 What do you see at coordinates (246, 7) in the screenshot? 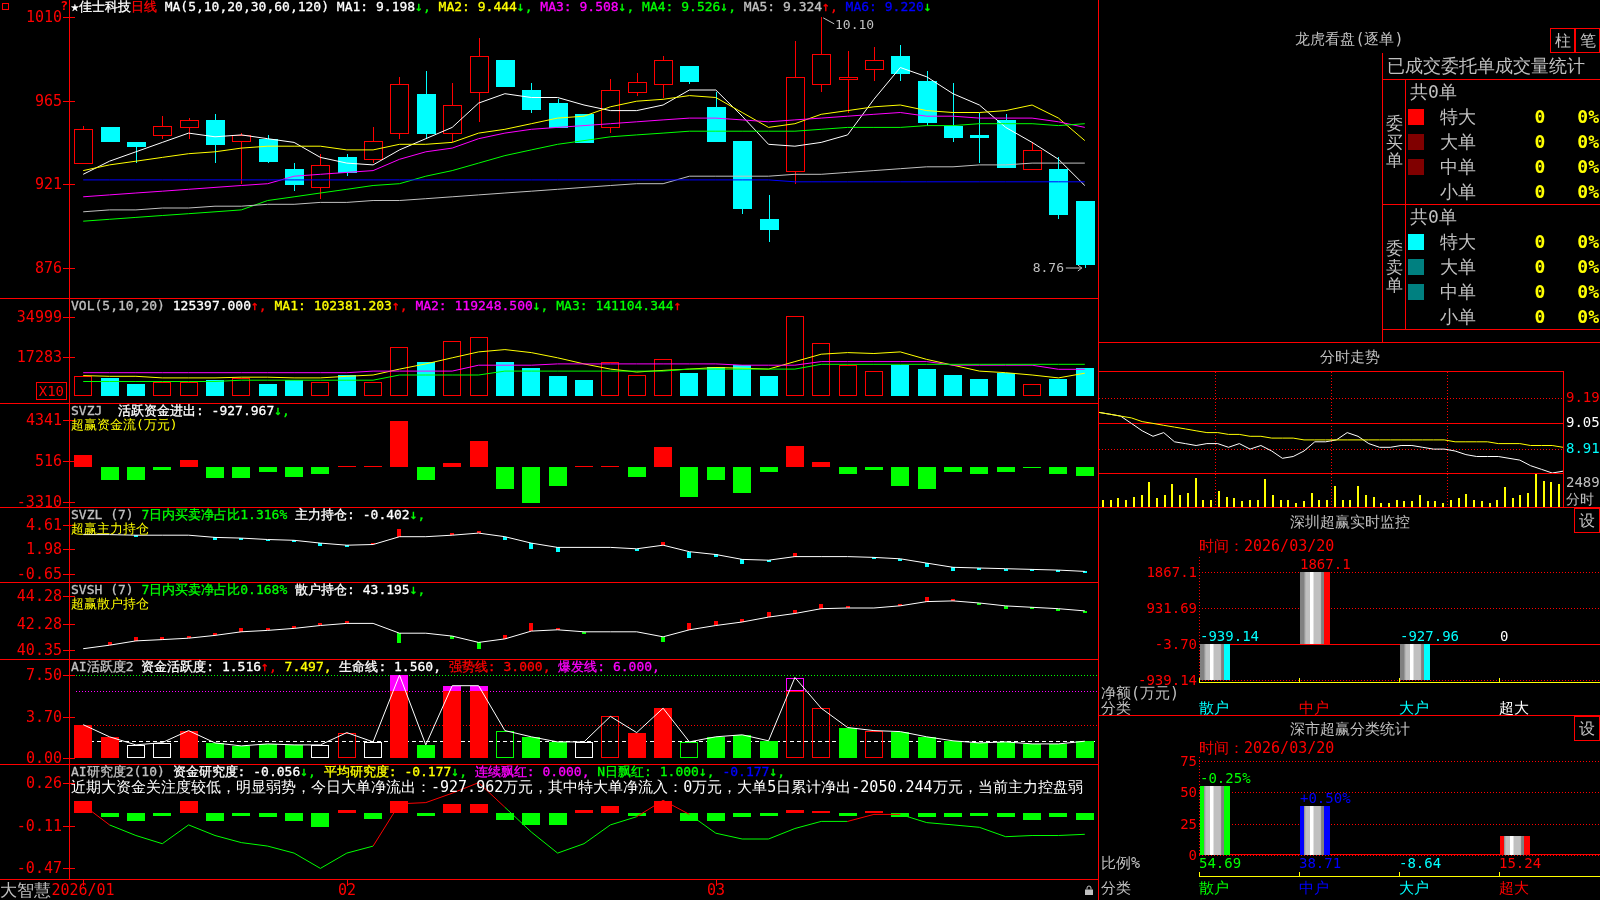
I see `indicator-readout: MA(5,10,20,30,60,120)` at bounding box center [246, 7].